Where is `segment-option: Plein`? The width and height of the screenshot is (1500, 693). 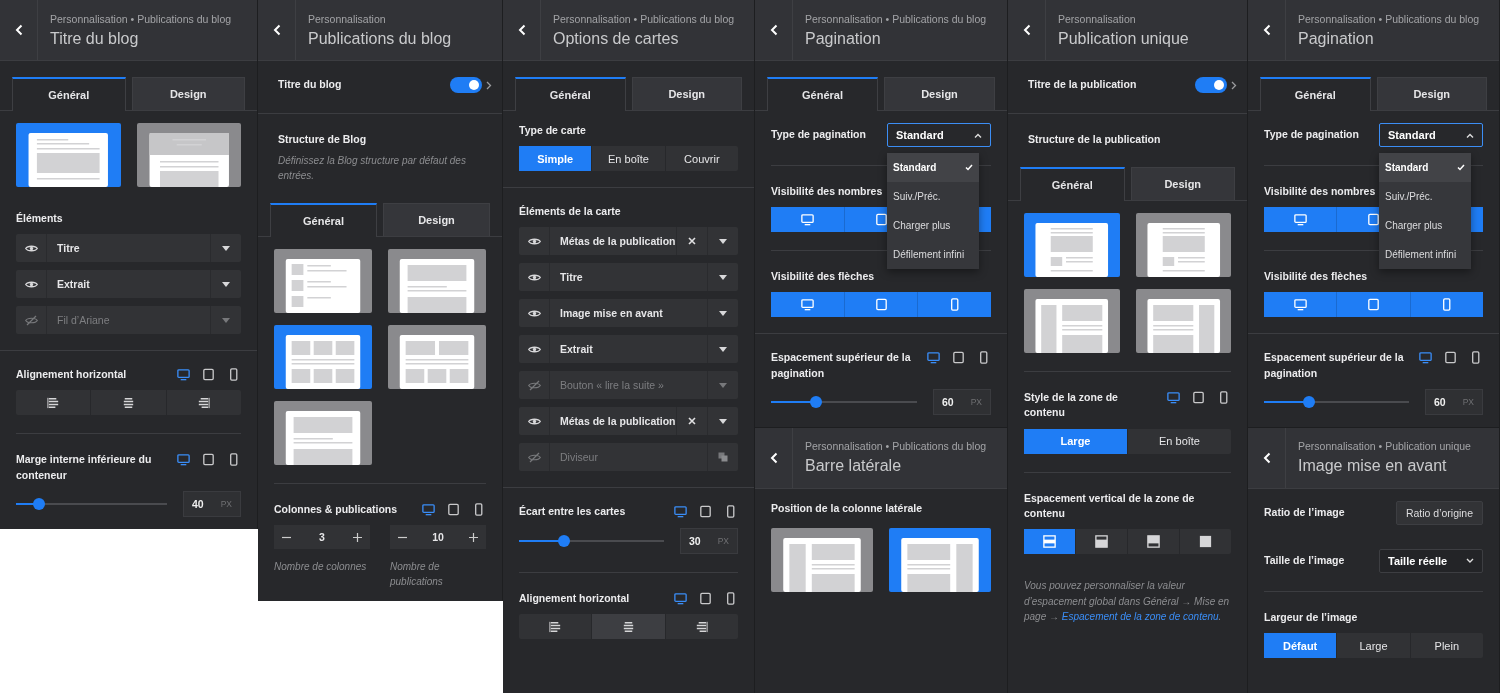
segment-option: Plein is located at coordinates (1446, 646).